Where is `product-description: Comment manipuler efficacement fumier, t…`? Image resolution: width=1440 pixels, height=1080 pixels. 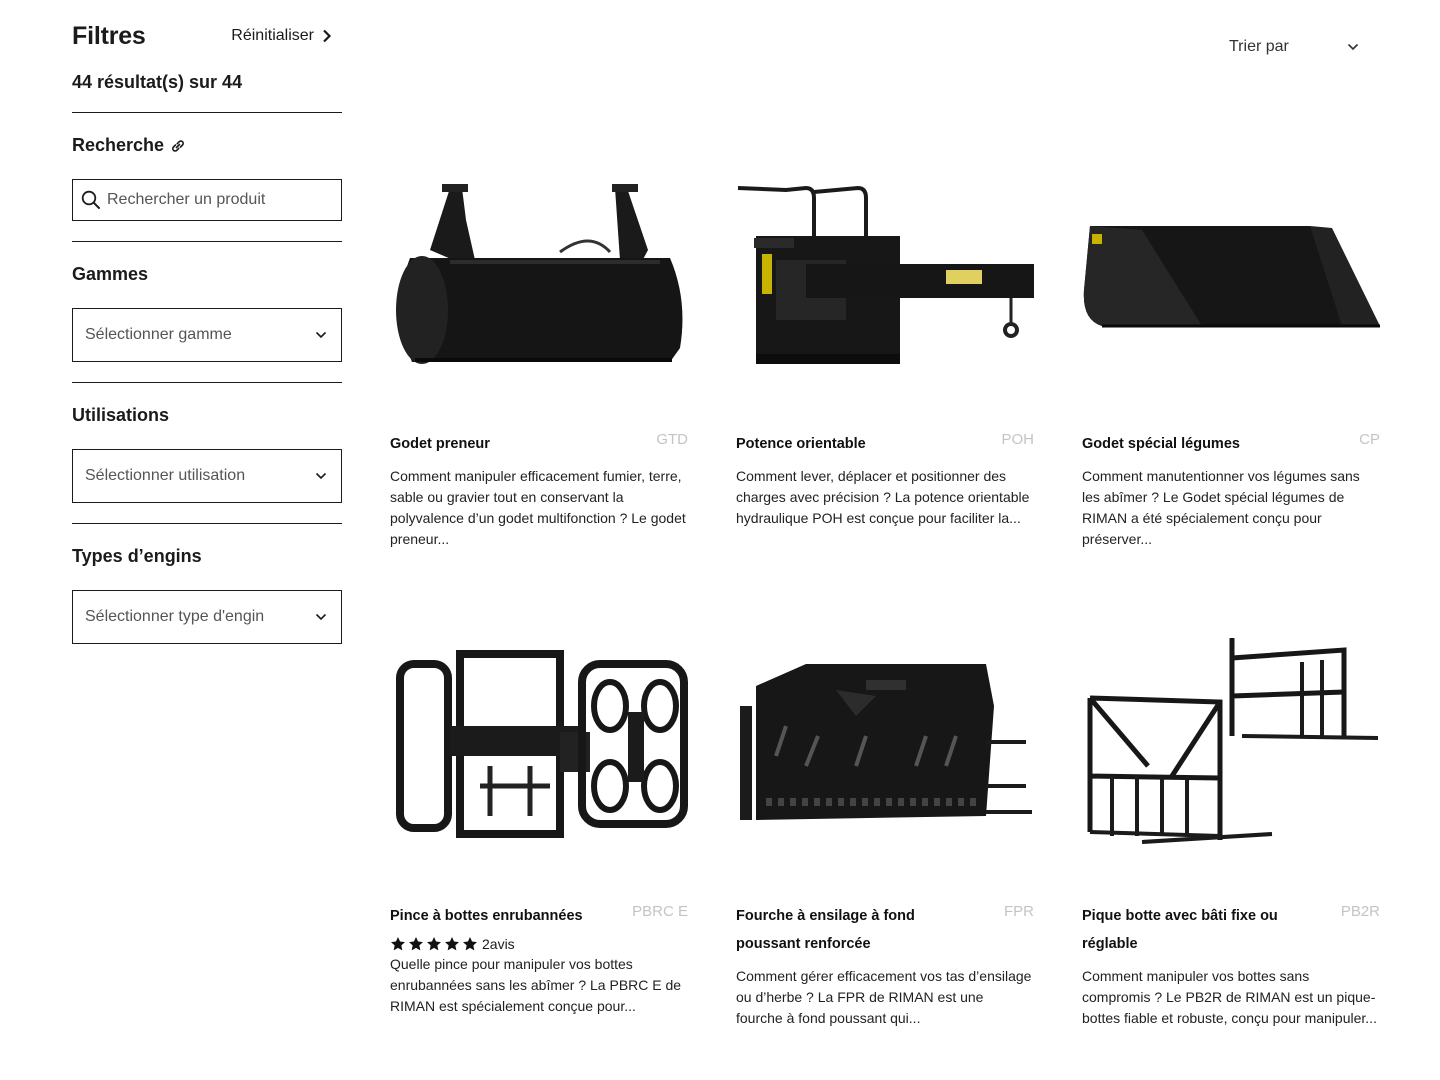
product-description: Comment manipuler efficacement fumier, t… is located at coordinates (538, 507).